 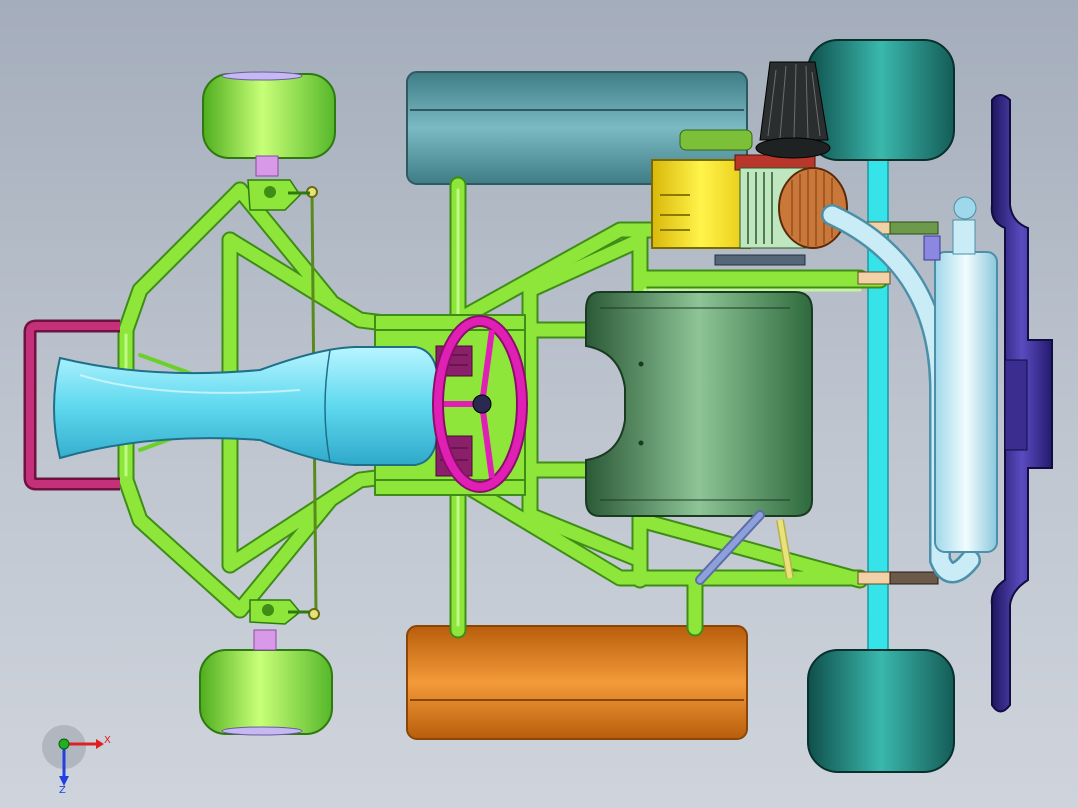 I want to click on side-pod-bottom, so click(x=577, y=682).